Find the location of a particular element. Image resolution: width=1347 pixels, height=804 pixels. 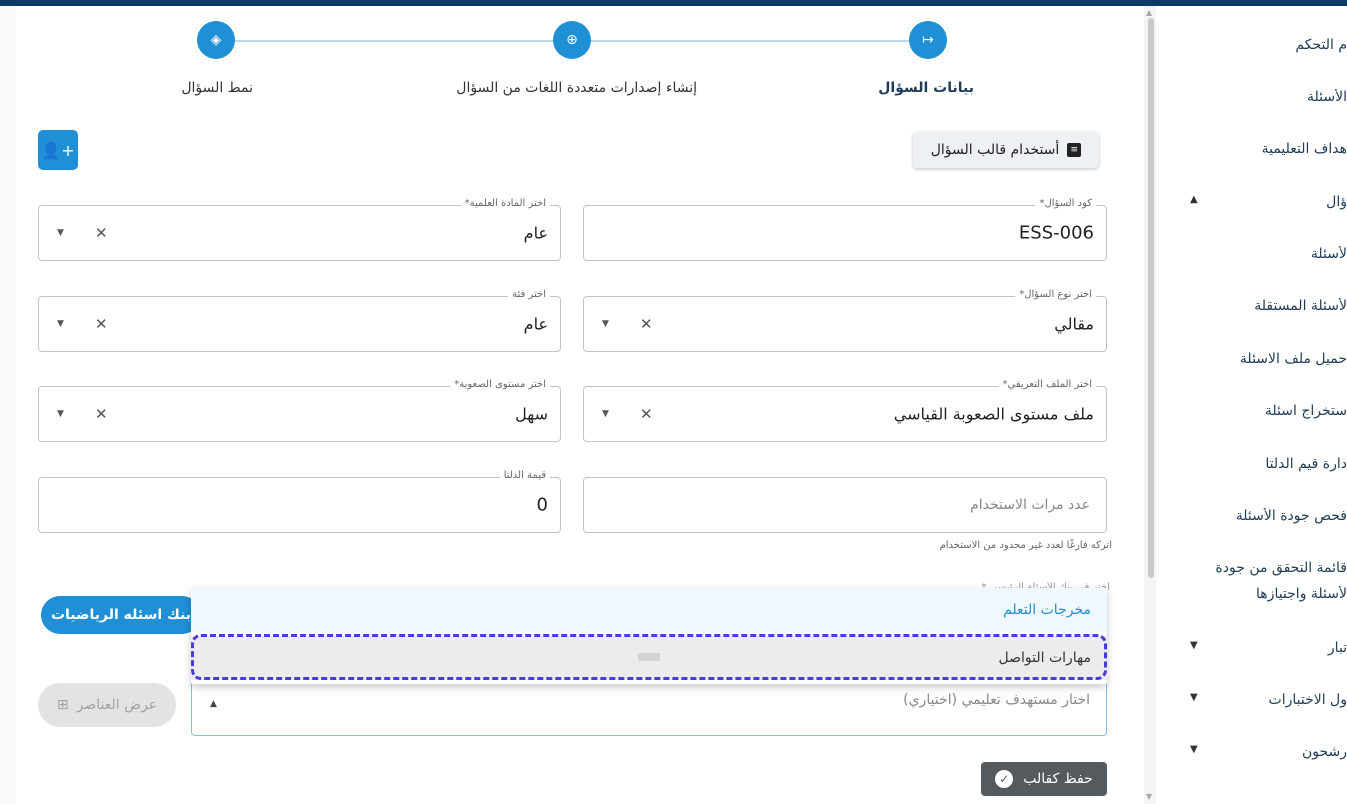

profile-value: ملف مستوى الصعوبة القياسي is located at coordinates (993, 414).